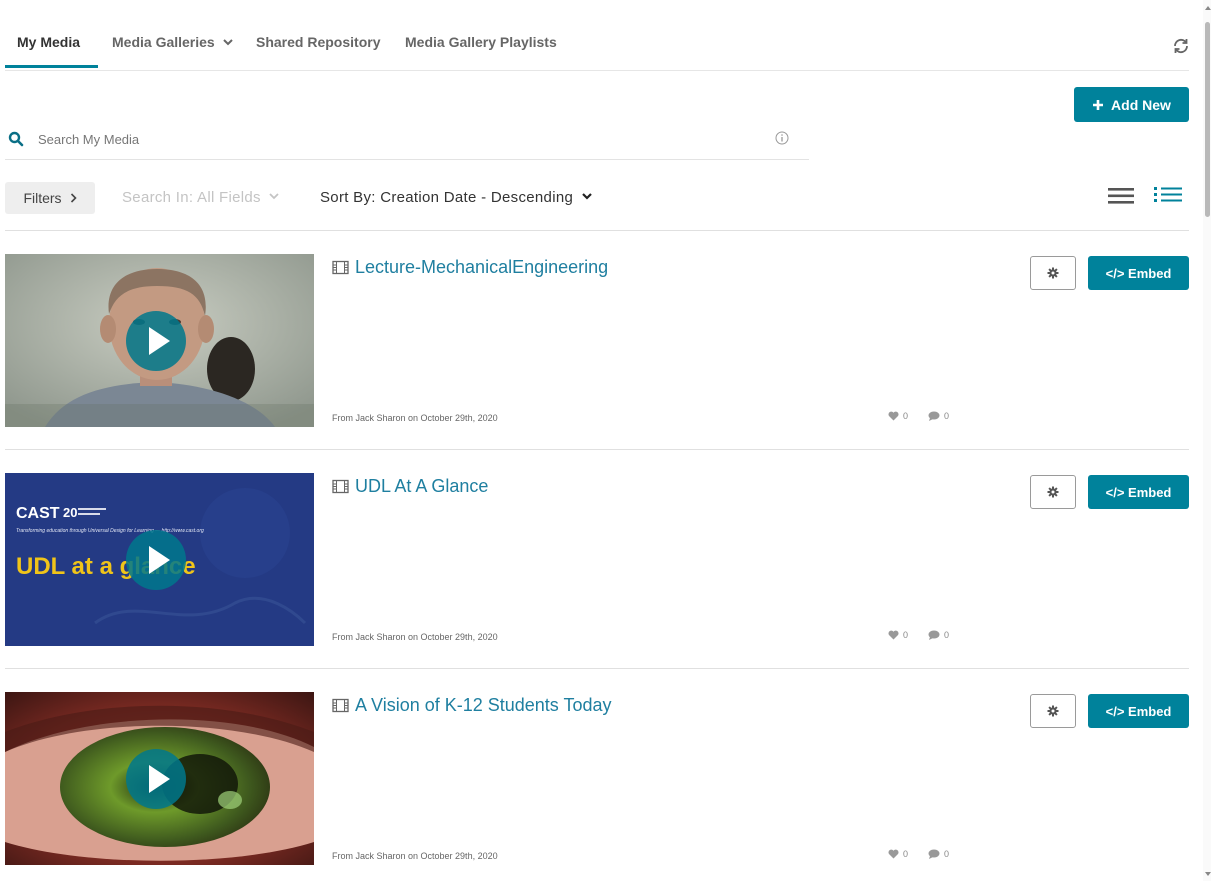 The height and width of the screenshot is (888, 1211). I want to click on thumbnail-brand: CAST, so click(38, 513).